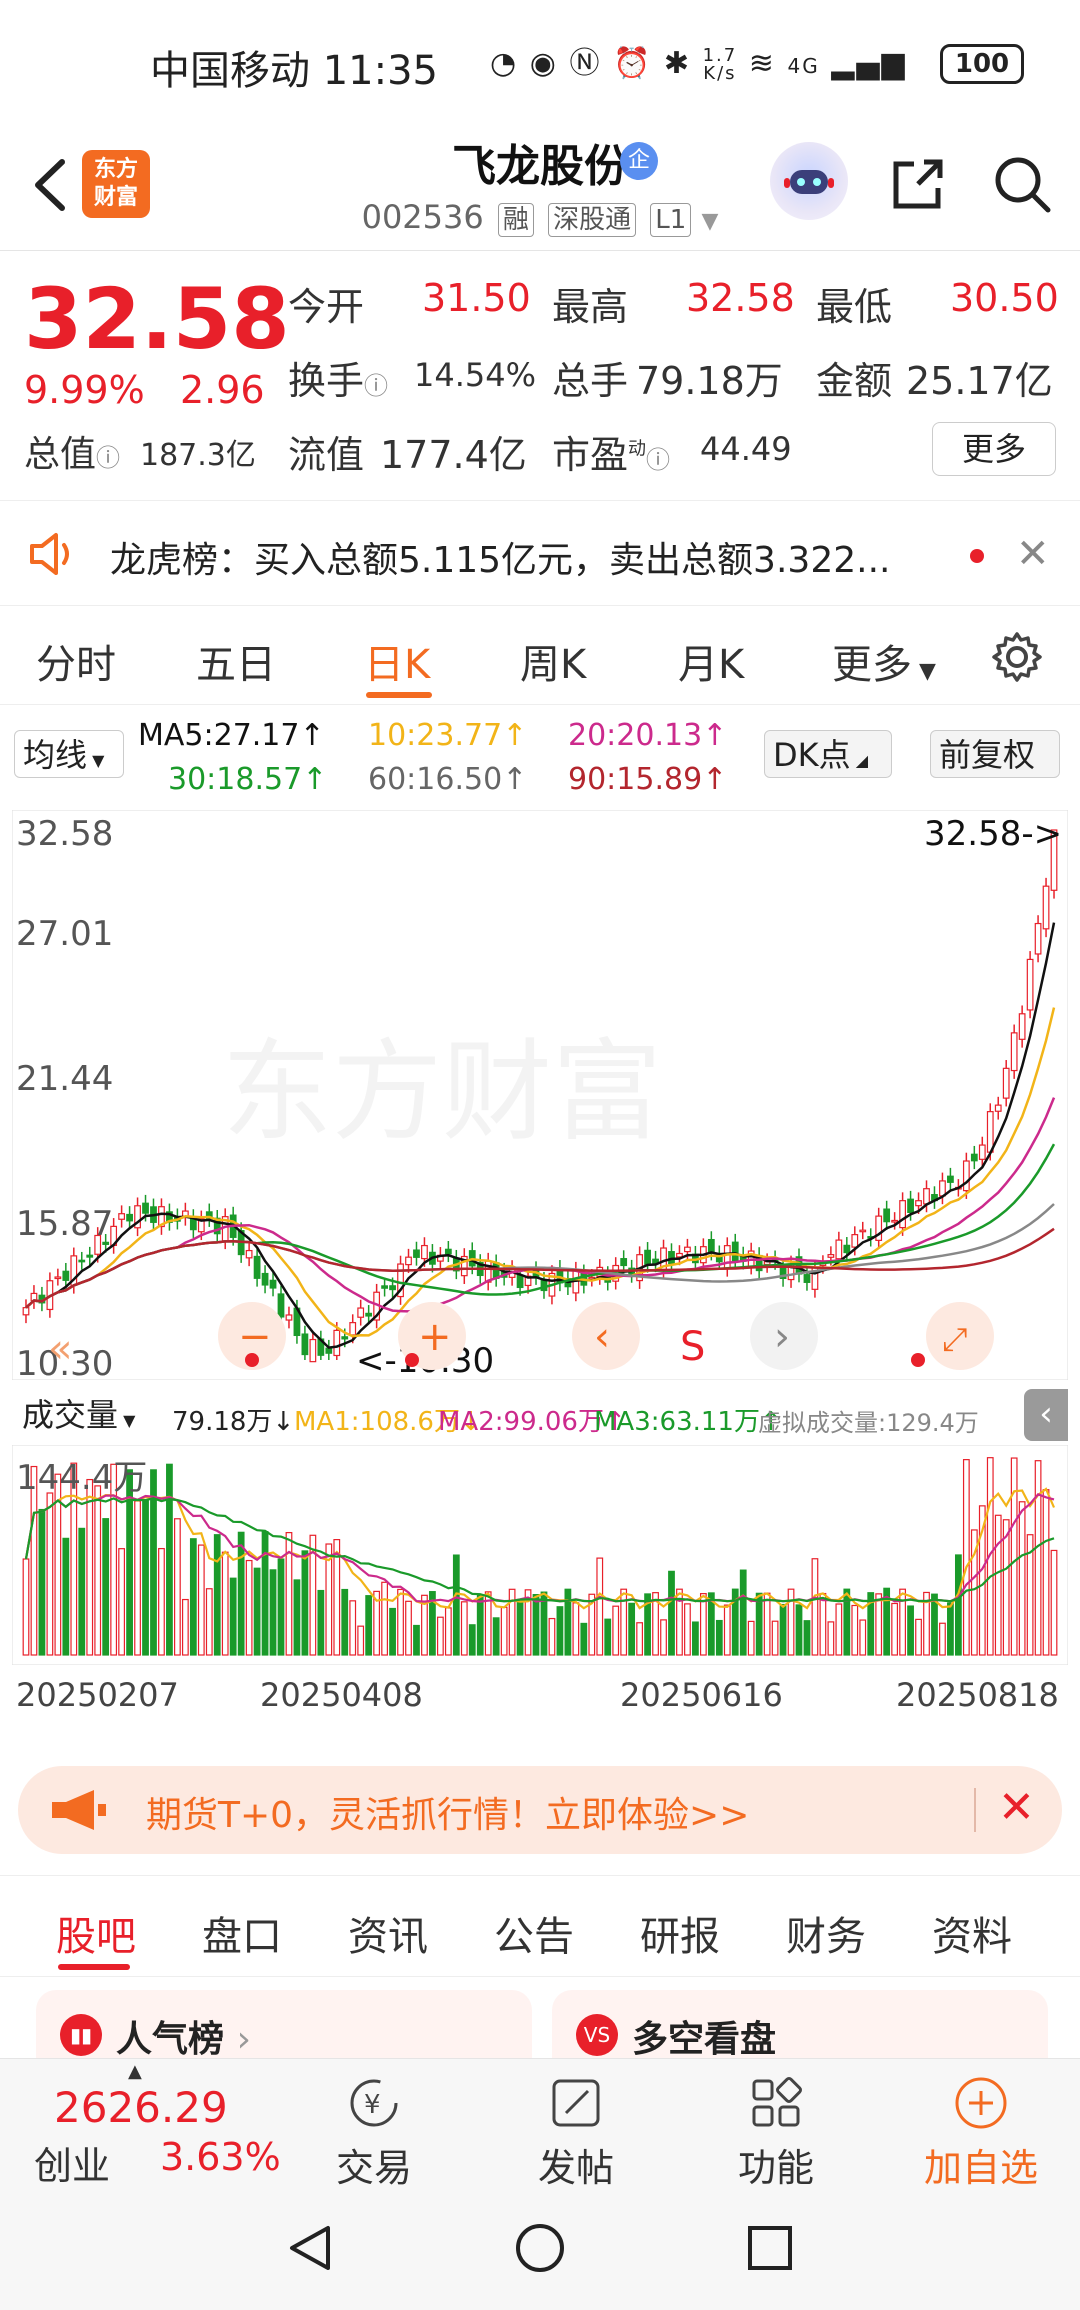 The height and width of the screenshot is (2310, 1080). Describe the element at coordinates (170, 2039) in the screenshot. I see `popularity-card-title-text: 人气榜` at that location.